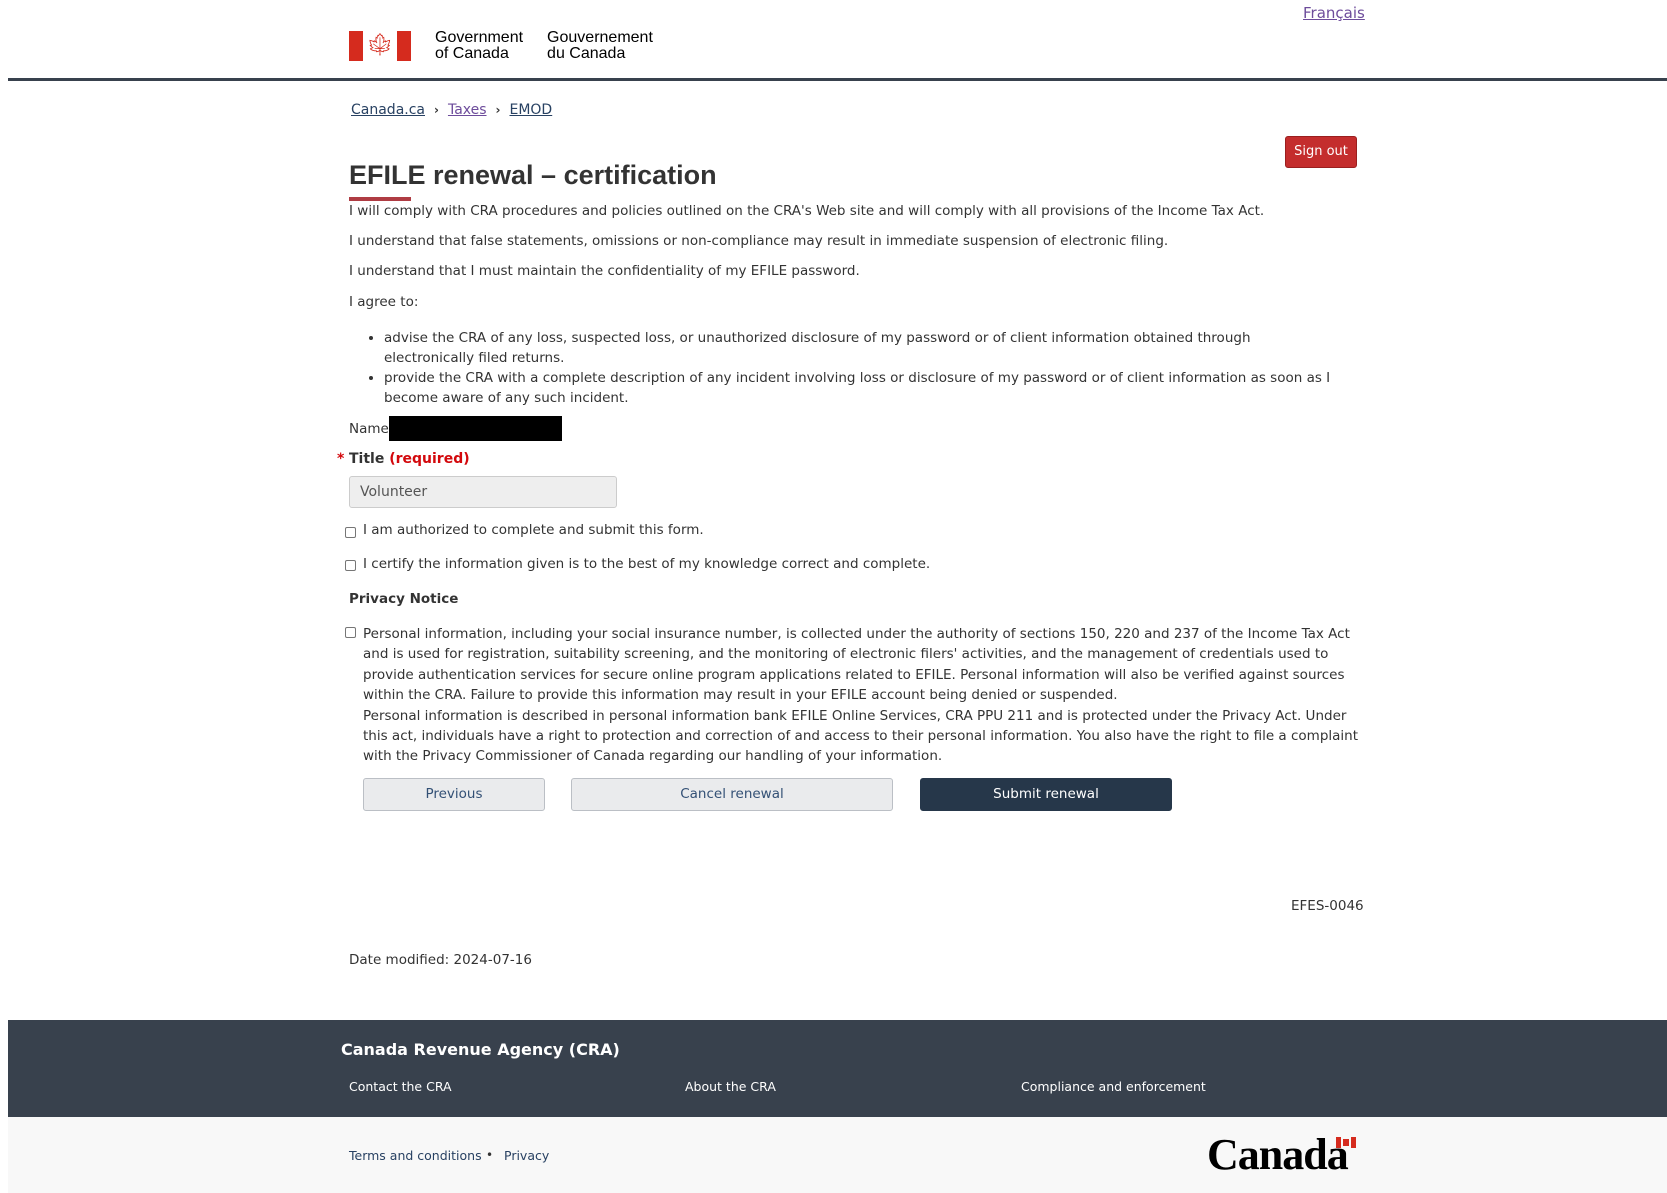 Image resolution: width=1667 pixels, height=1193 pixels. What do you see at coordinates (480, 1049) in the screenshot?
I see `footer-title: Canada Revenue Agency (CRA)` at bounding box center [480, 1049].